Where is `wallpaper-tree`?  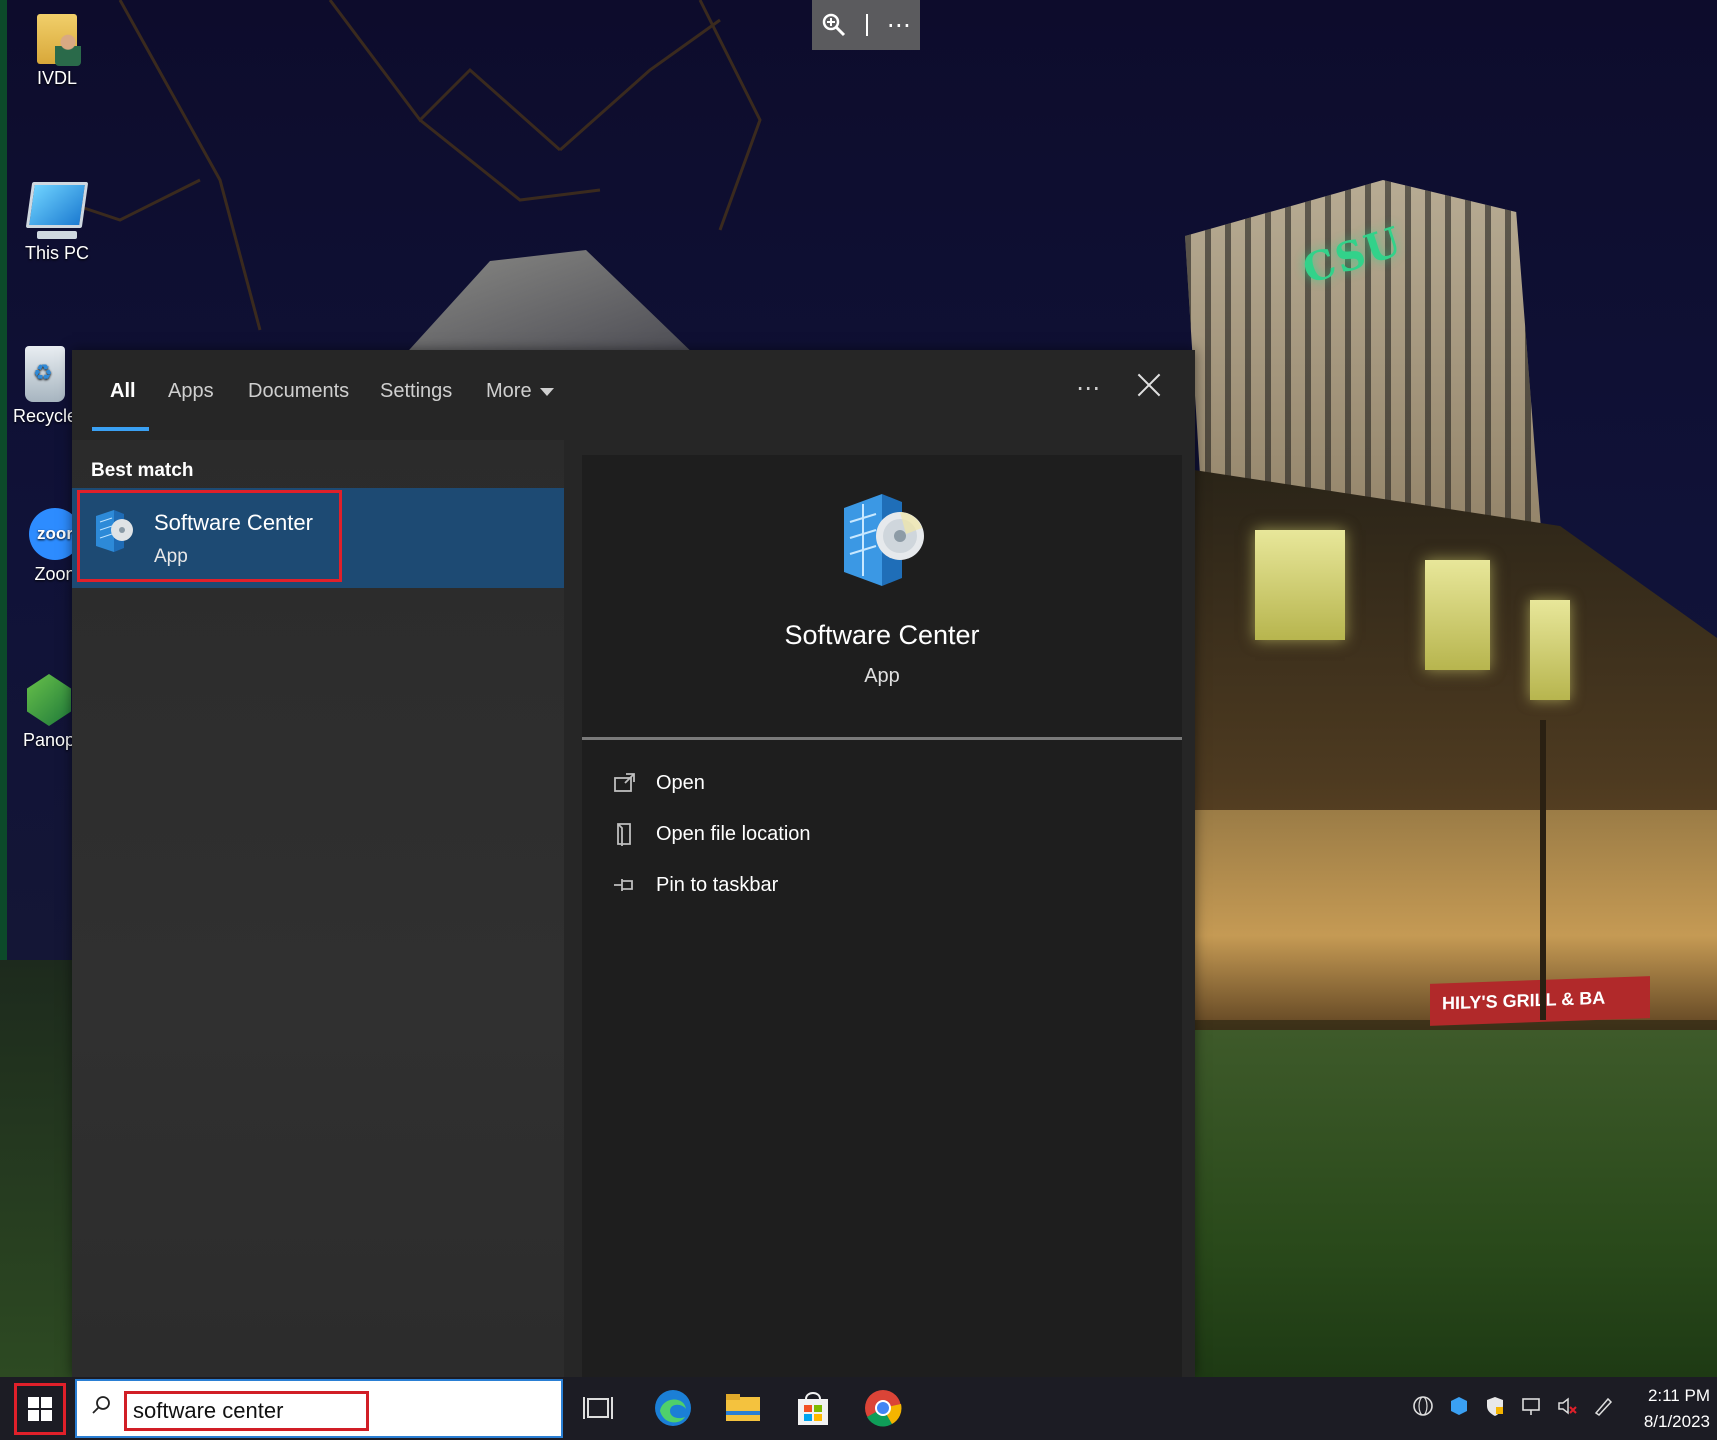 wallpaper-tree is located at coordinates (1543, 870).